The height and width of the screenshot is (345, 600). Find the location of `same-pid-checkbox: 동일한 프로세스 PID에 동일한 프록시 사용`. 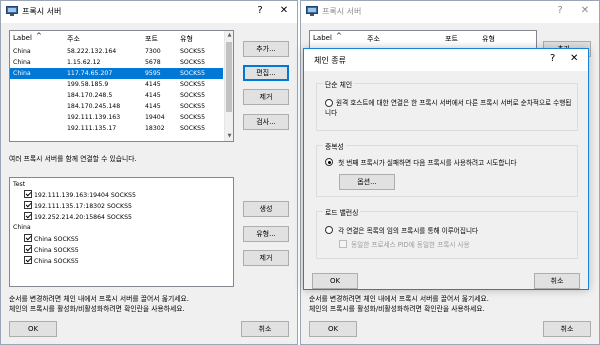

same-pid-checkbox: 동일한 프로세스 PID에 동일한 프록시 사용 is located at coordinates (404, 245).